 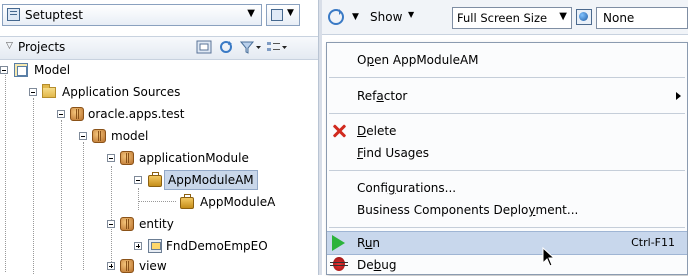 I want to click on menu-item-label: Open AppModuleAM, so click(x=418, y=60).